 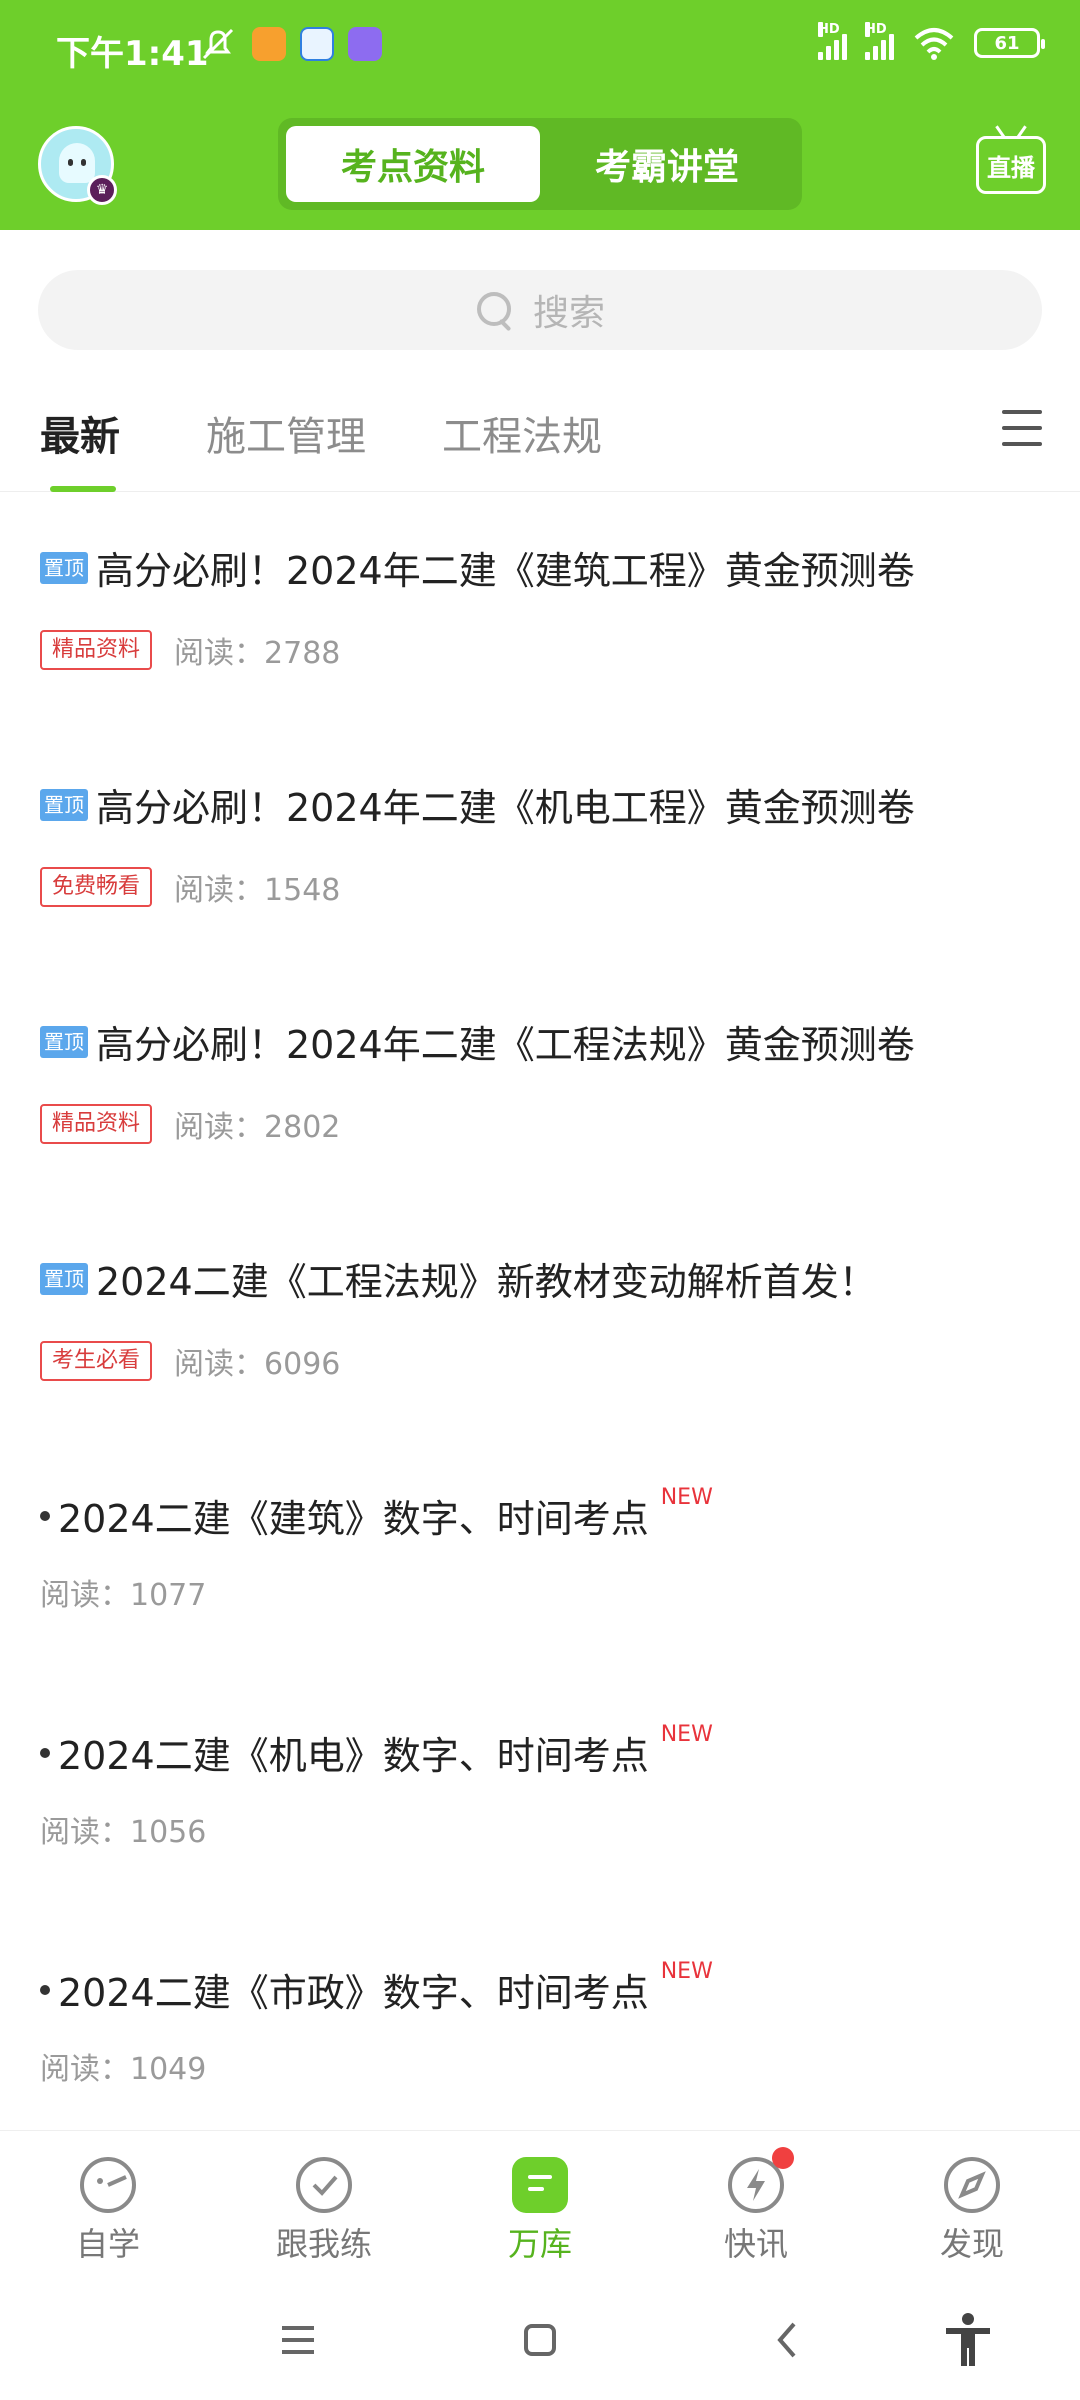 I want to click on home-icon, so click(x=540, y=2340).